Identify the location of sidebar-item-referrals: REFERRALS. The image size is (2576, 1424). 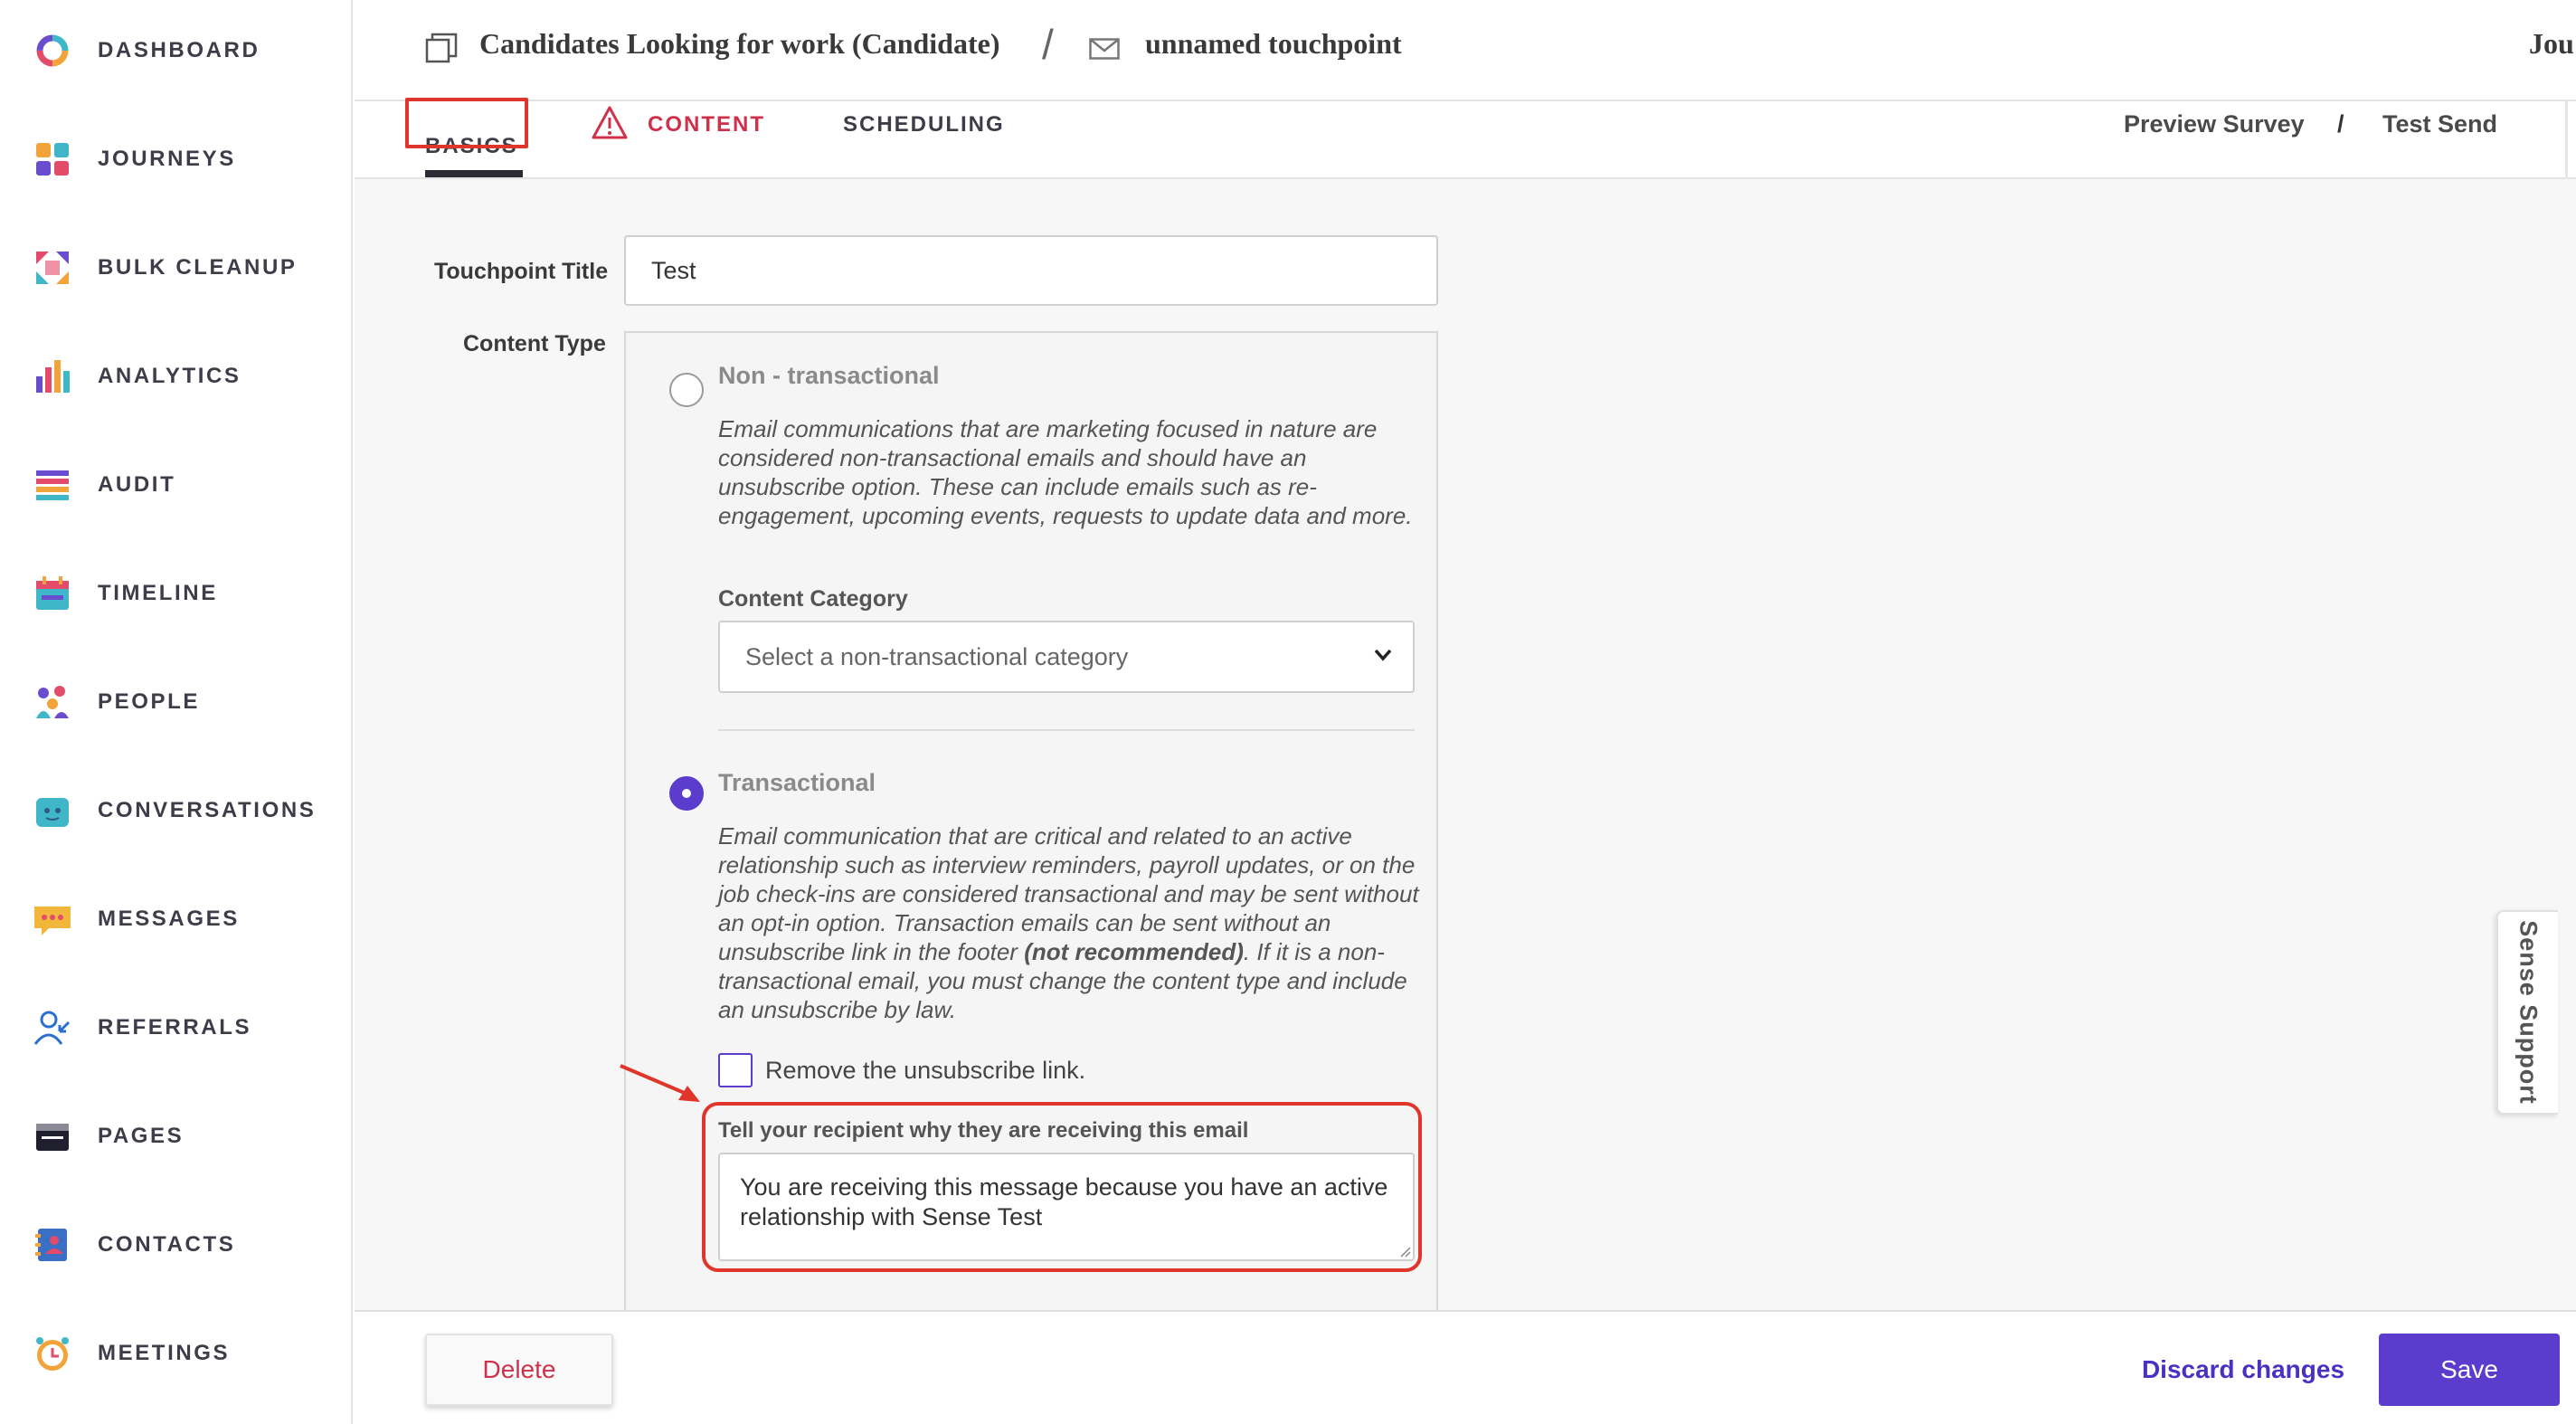
(176, 1028).